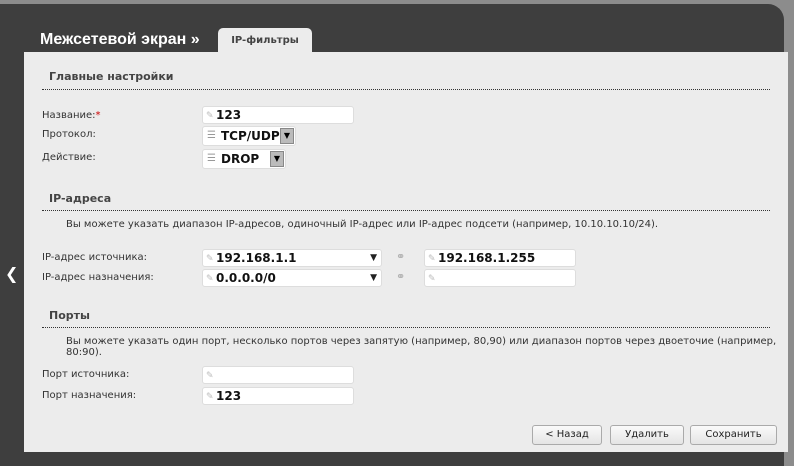 Image resolution: width=794 pixels, height=466 pixels. I want to click on dst-ip-label: IP-адрес назначения:, so click(98, 277).